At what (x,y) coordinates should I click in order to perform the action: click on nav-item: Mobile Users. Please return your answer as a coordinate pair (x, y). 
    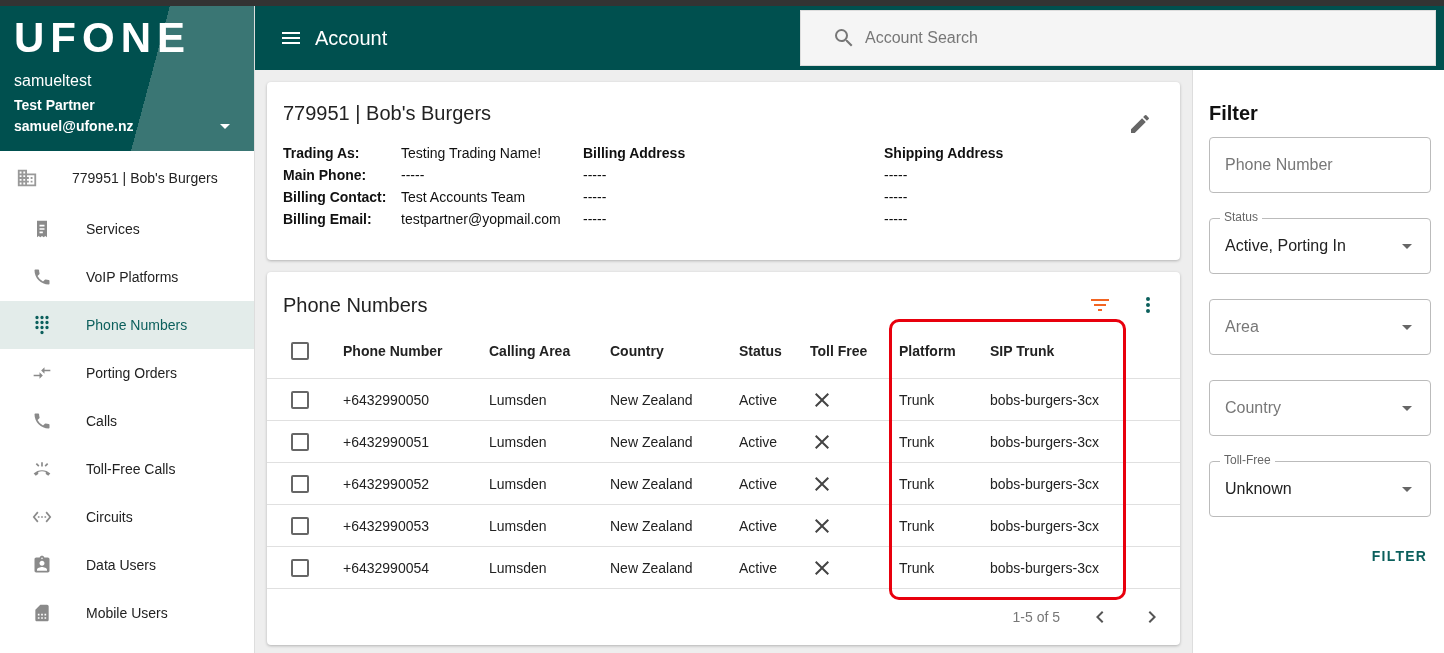
    Looking at the image, I should click on (127, 613).